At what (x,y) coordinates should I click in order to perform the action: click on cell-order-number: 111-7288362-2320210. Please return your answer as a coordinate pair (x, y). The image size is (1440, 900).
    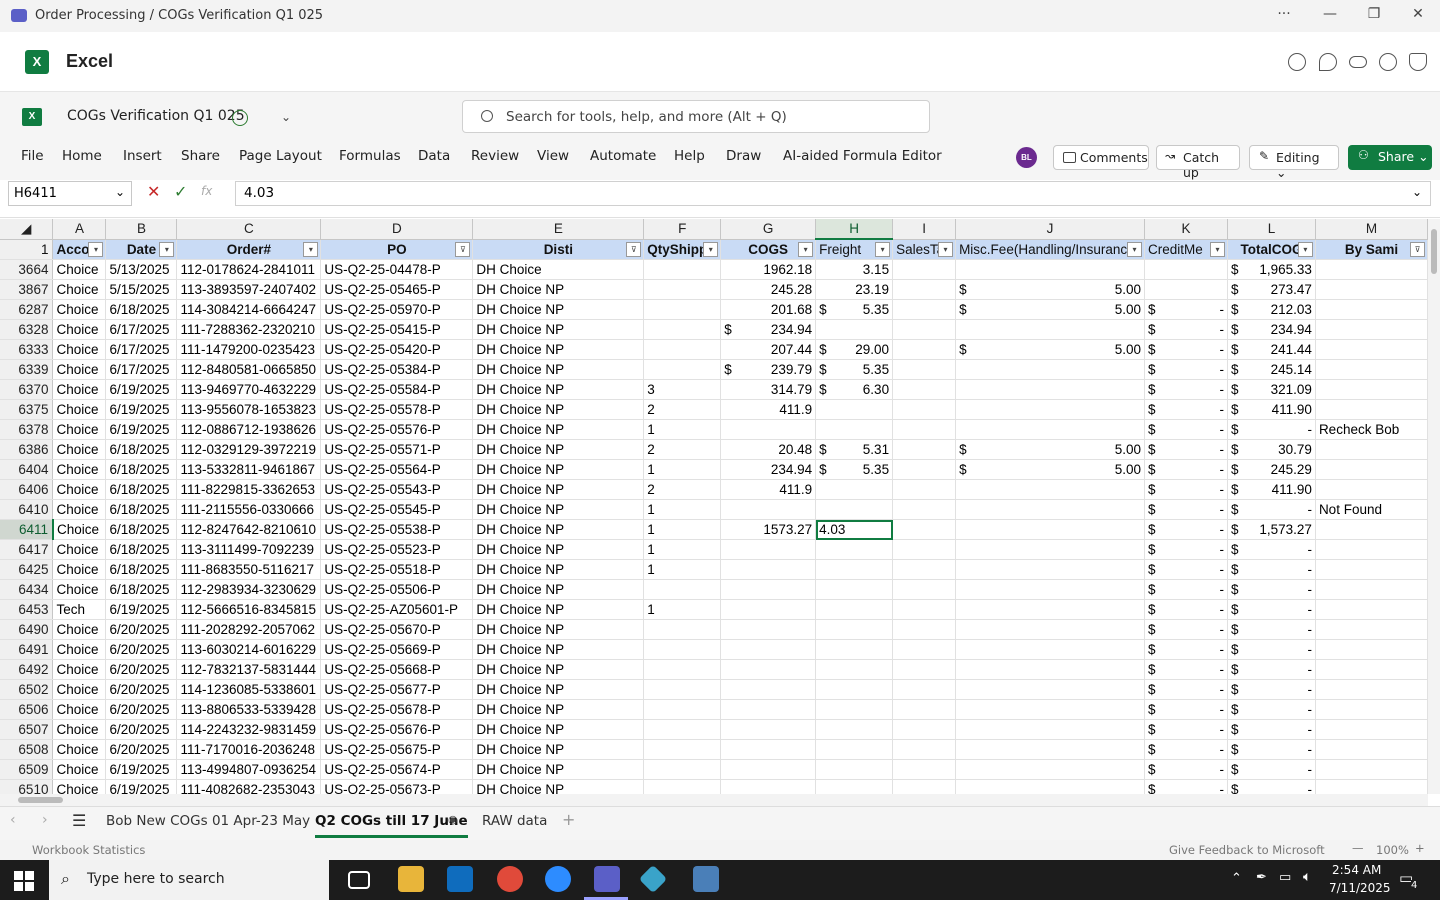
    Looking at the image, I should click on (249, 329).